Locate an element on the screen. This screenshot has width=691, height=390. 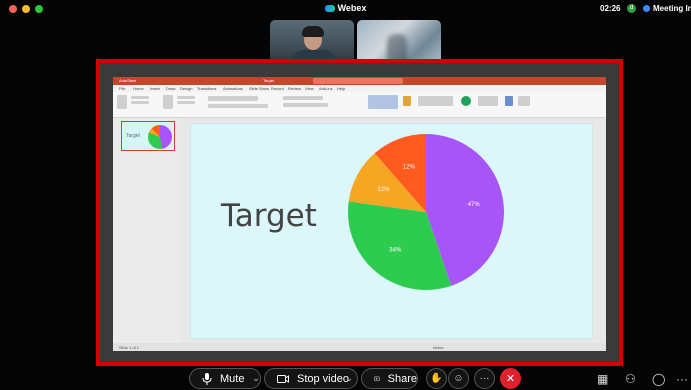
copy-icon is located at coordinates (140, 102).